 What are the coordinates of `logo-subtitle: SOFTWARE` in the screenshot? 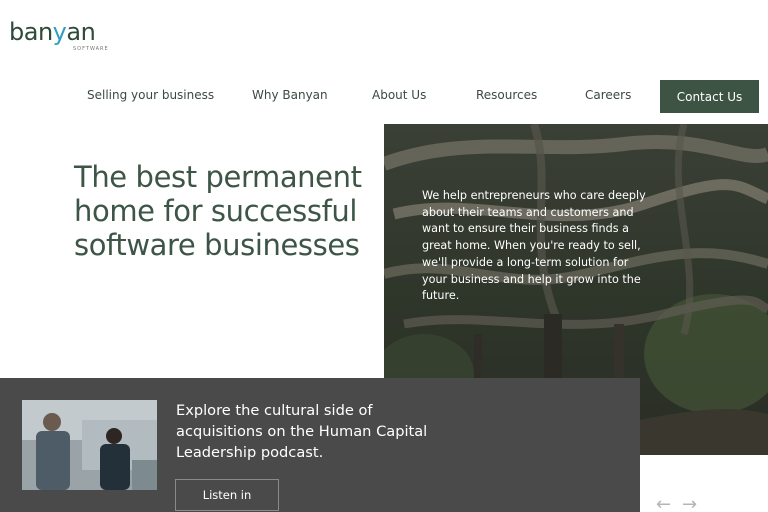 It's located at (91, 49).